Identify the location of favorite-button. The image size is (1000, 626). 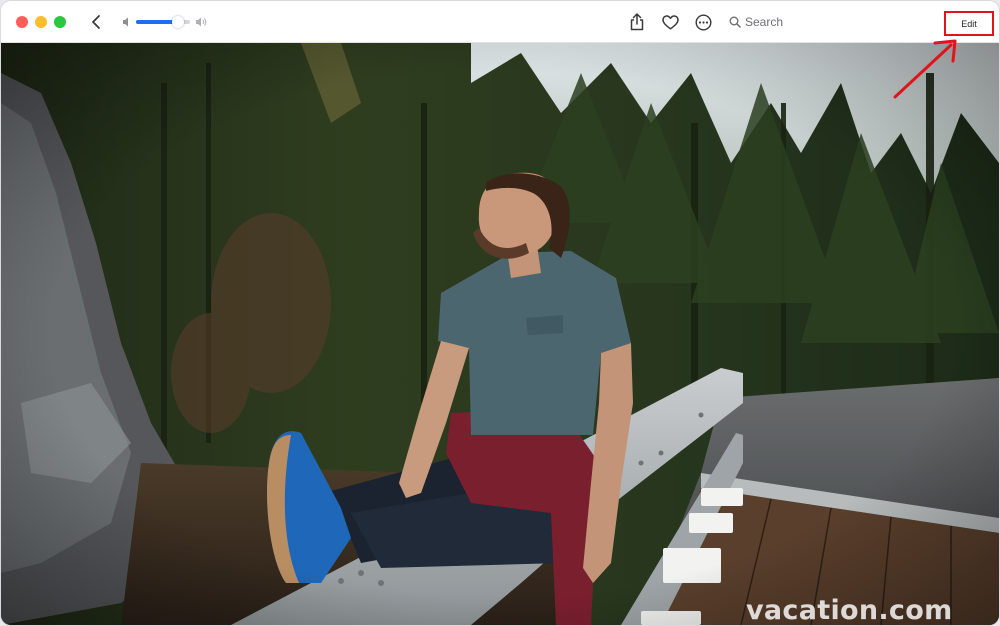
(670, 22).